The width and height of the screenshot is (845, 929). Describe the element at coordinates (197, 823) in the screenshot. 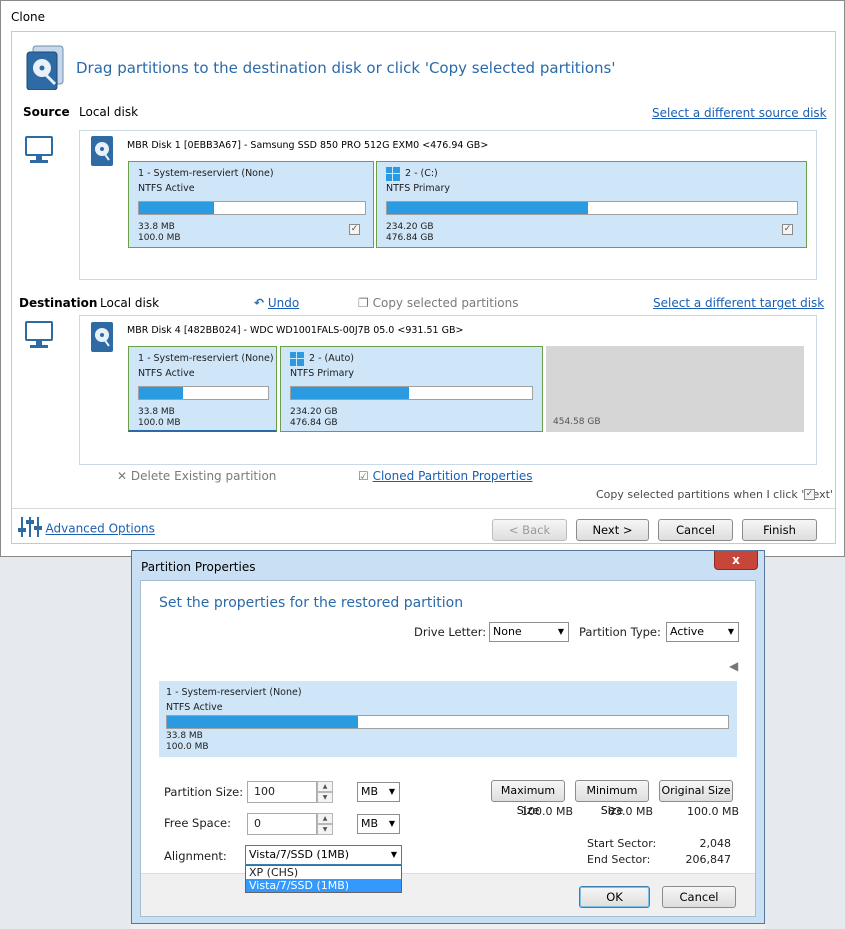

I see `free-space-label: Free Space:` at that location.